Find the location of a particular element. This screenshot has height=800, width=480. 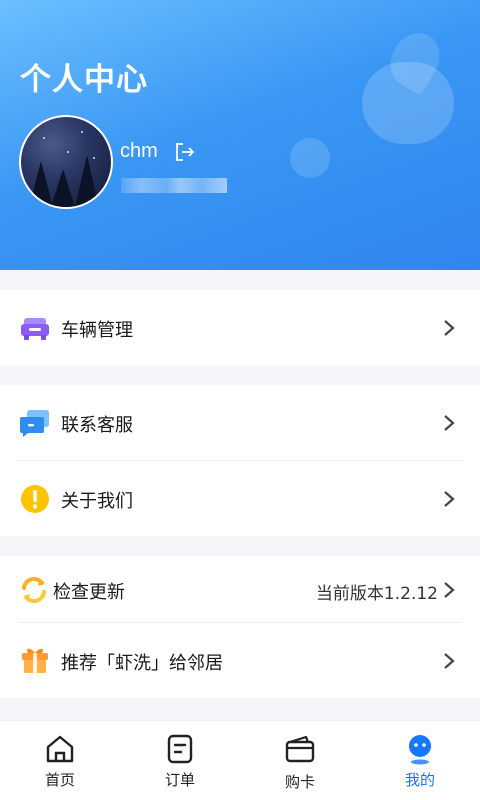

tab-buy-card: 购卡 is located at coordinates (300, 760).